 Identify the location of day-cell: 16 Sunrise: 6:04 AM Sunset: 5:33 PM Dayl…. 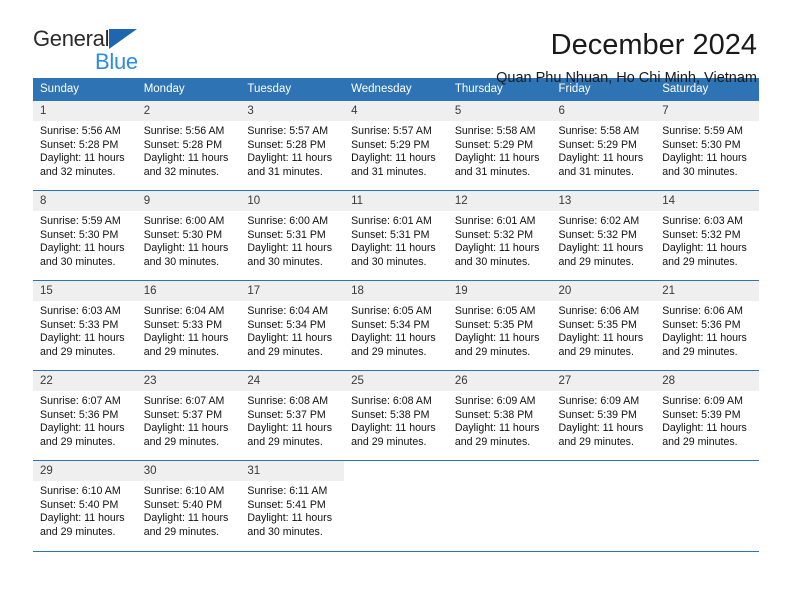
(188, 325).